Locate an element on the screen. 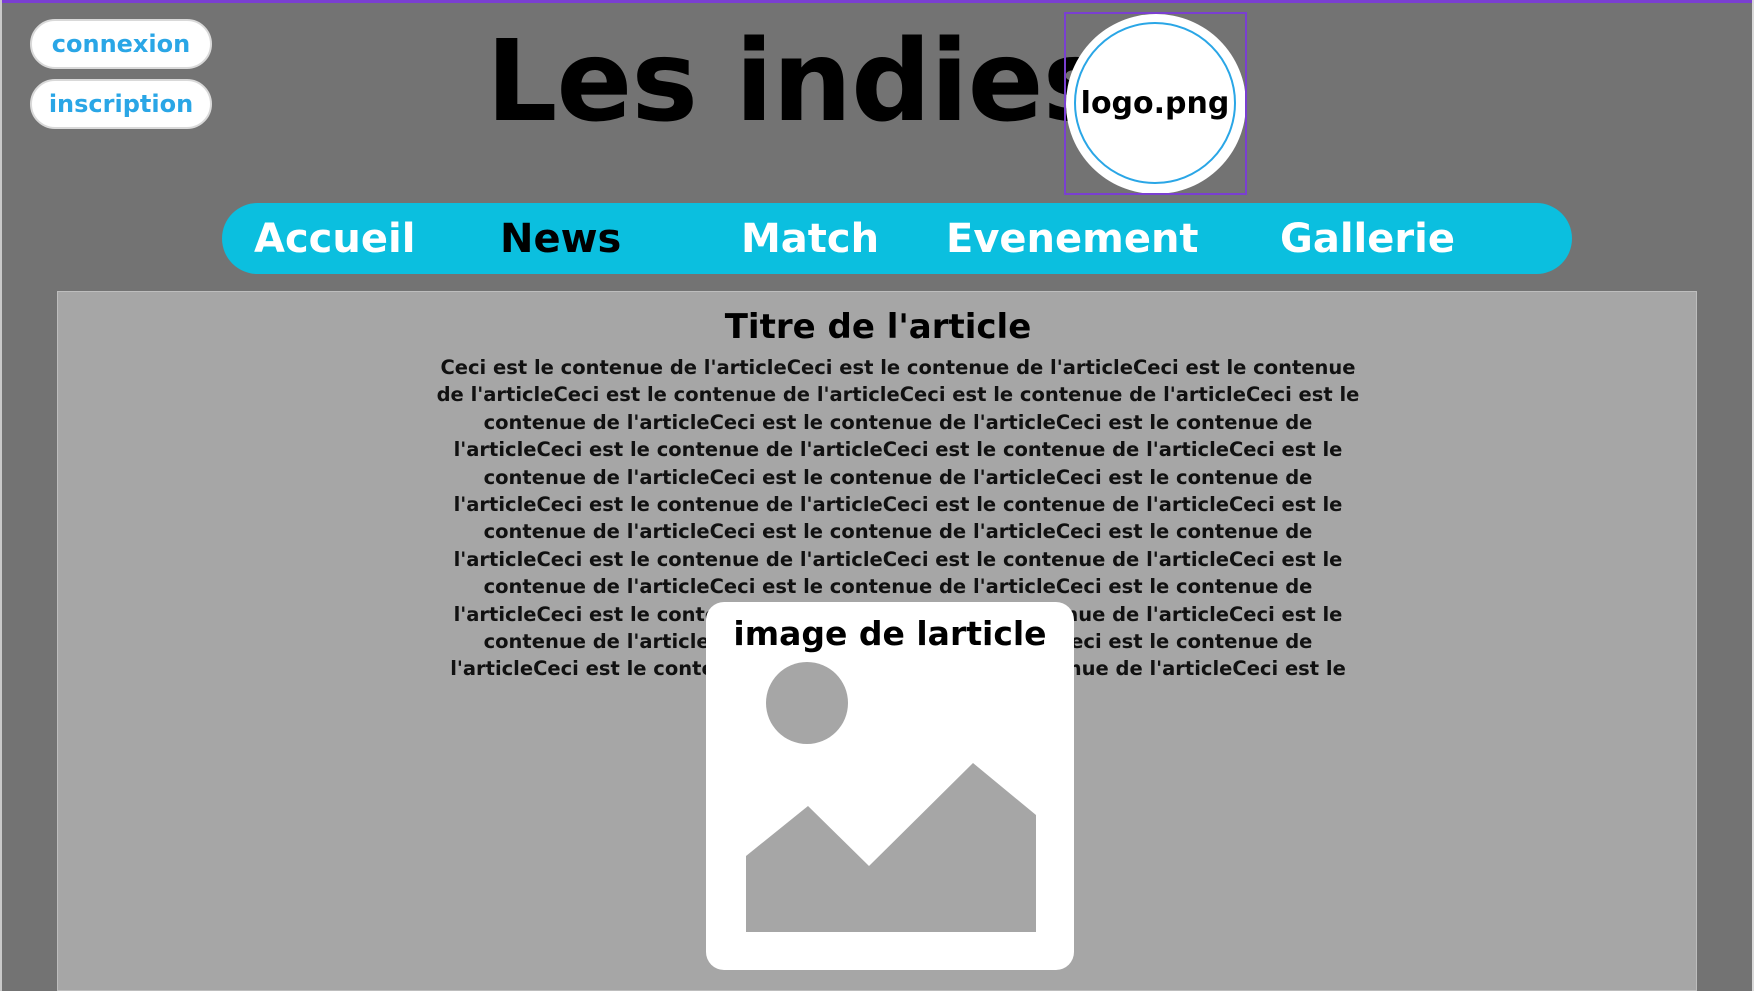 The height and width of the screenshot is (991, 1754). article-image-card: image de larticle is located at coordinates (890, 786).